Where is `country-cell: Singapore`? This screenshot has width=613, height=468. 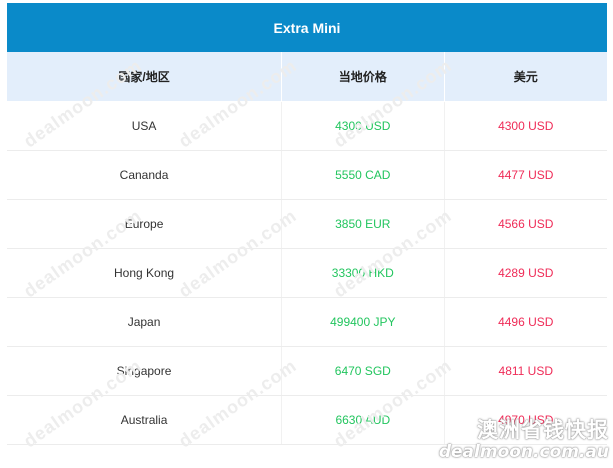
country-cell: Singapore is located at coordinates (144, 371).